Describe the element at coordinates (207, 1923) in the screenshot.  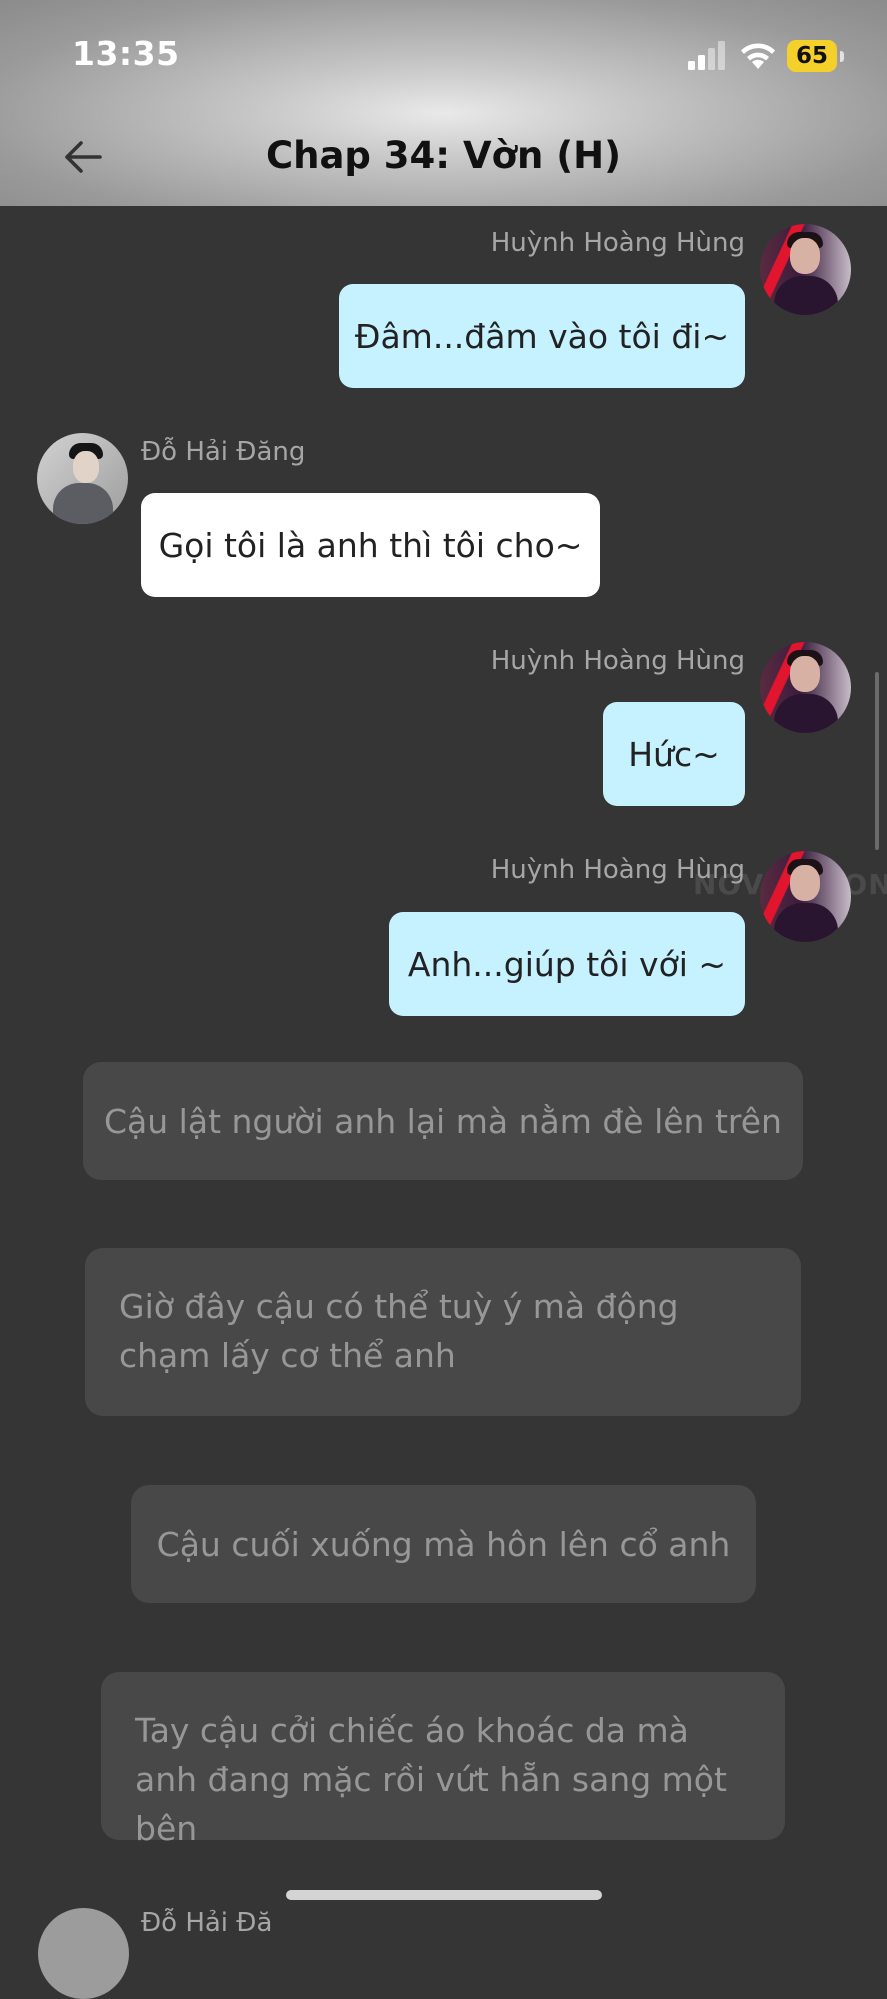
I see `sender-name: Đỗ Hải Đă` at that location.